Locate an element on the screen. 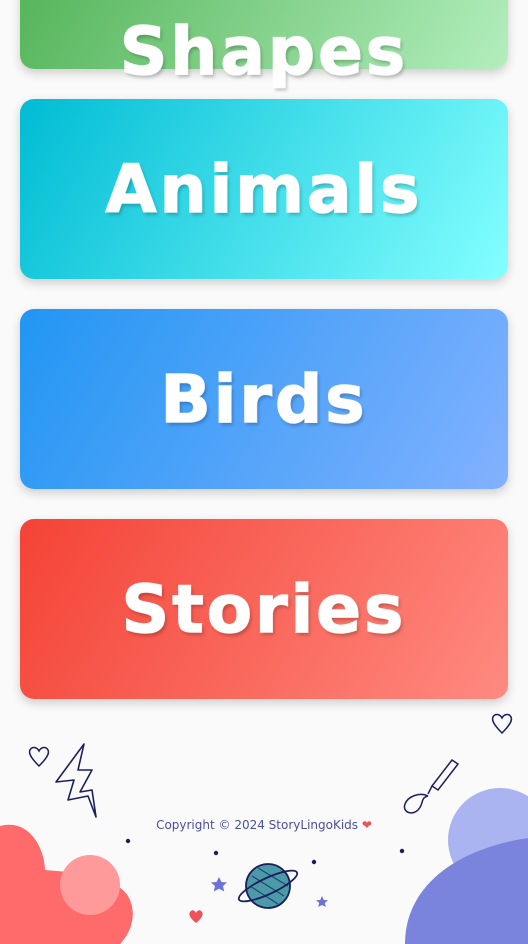 Image resolution: width=528 pixels, height=944 pixels. category-label: Stories is located at coordinates (264, 609).